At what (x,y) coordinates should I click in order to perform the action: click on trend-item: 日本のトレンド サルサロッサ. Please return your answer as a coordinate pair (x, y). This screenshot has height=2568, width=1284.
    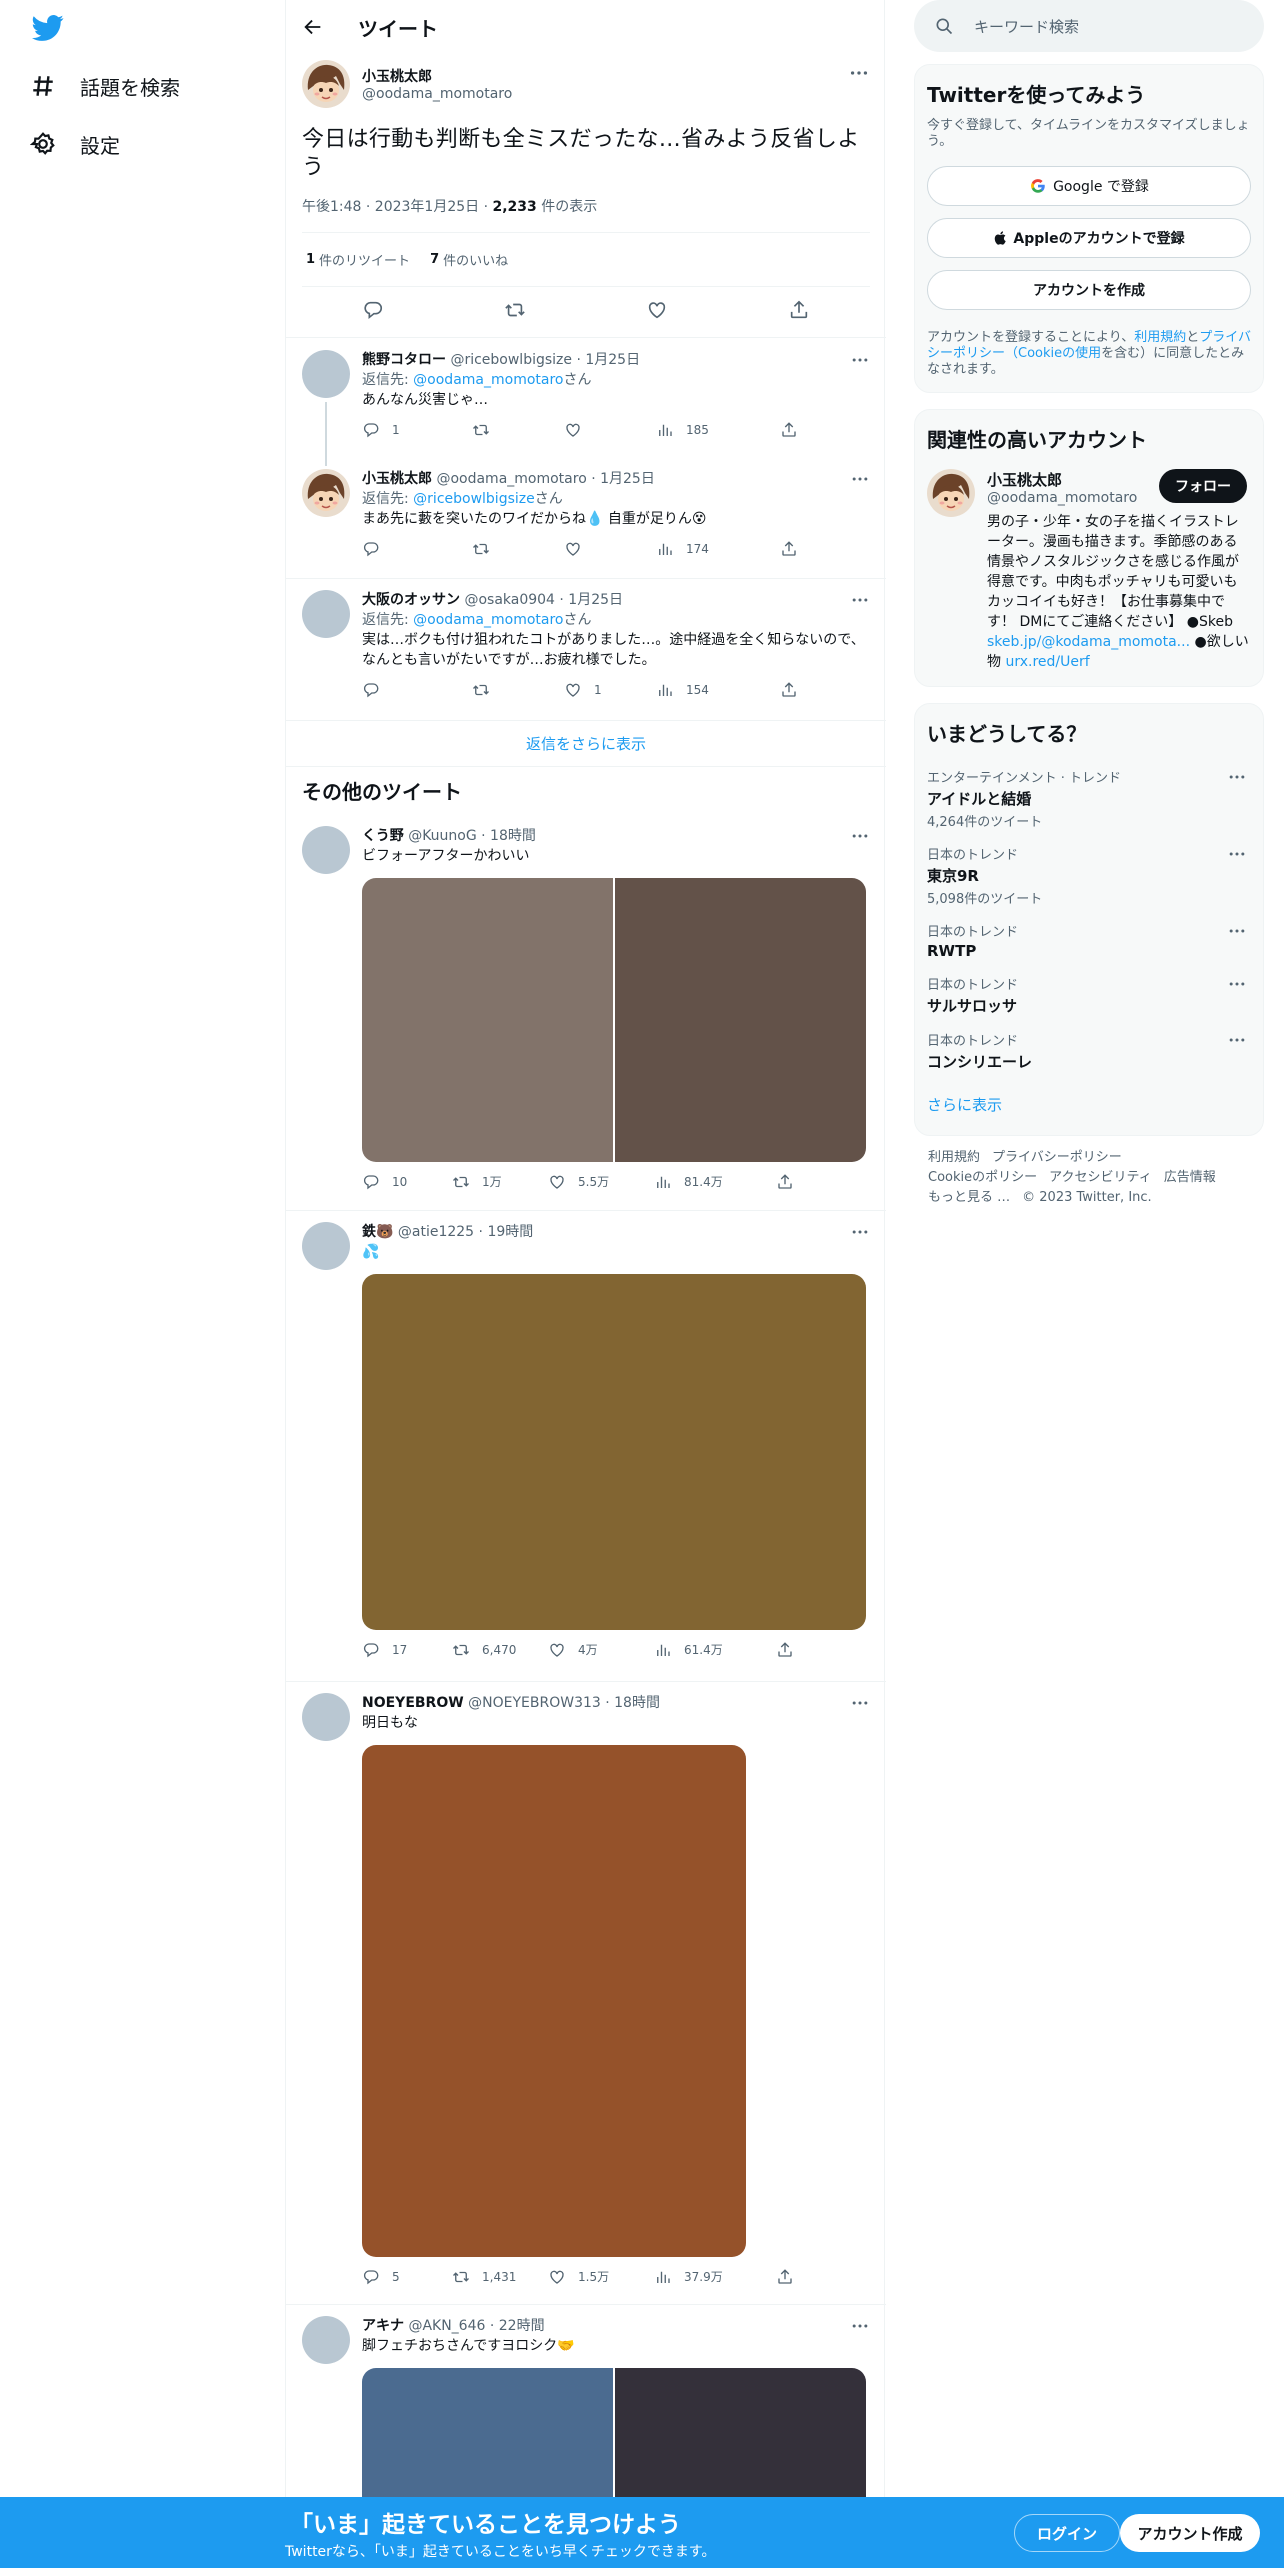
    Looking at the image, I should click on (1089, 995).